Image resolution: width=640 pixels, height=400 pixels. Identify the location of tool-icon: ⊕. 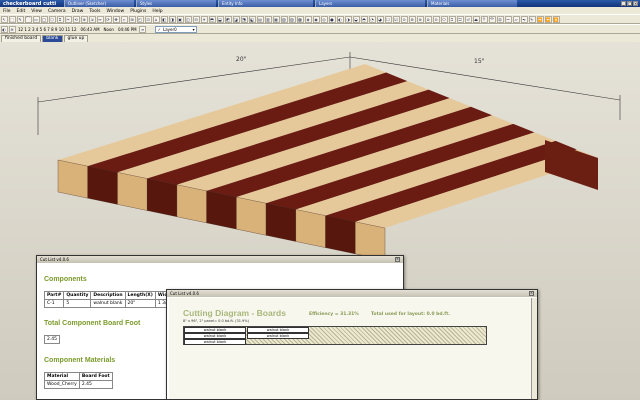
(84, 19).